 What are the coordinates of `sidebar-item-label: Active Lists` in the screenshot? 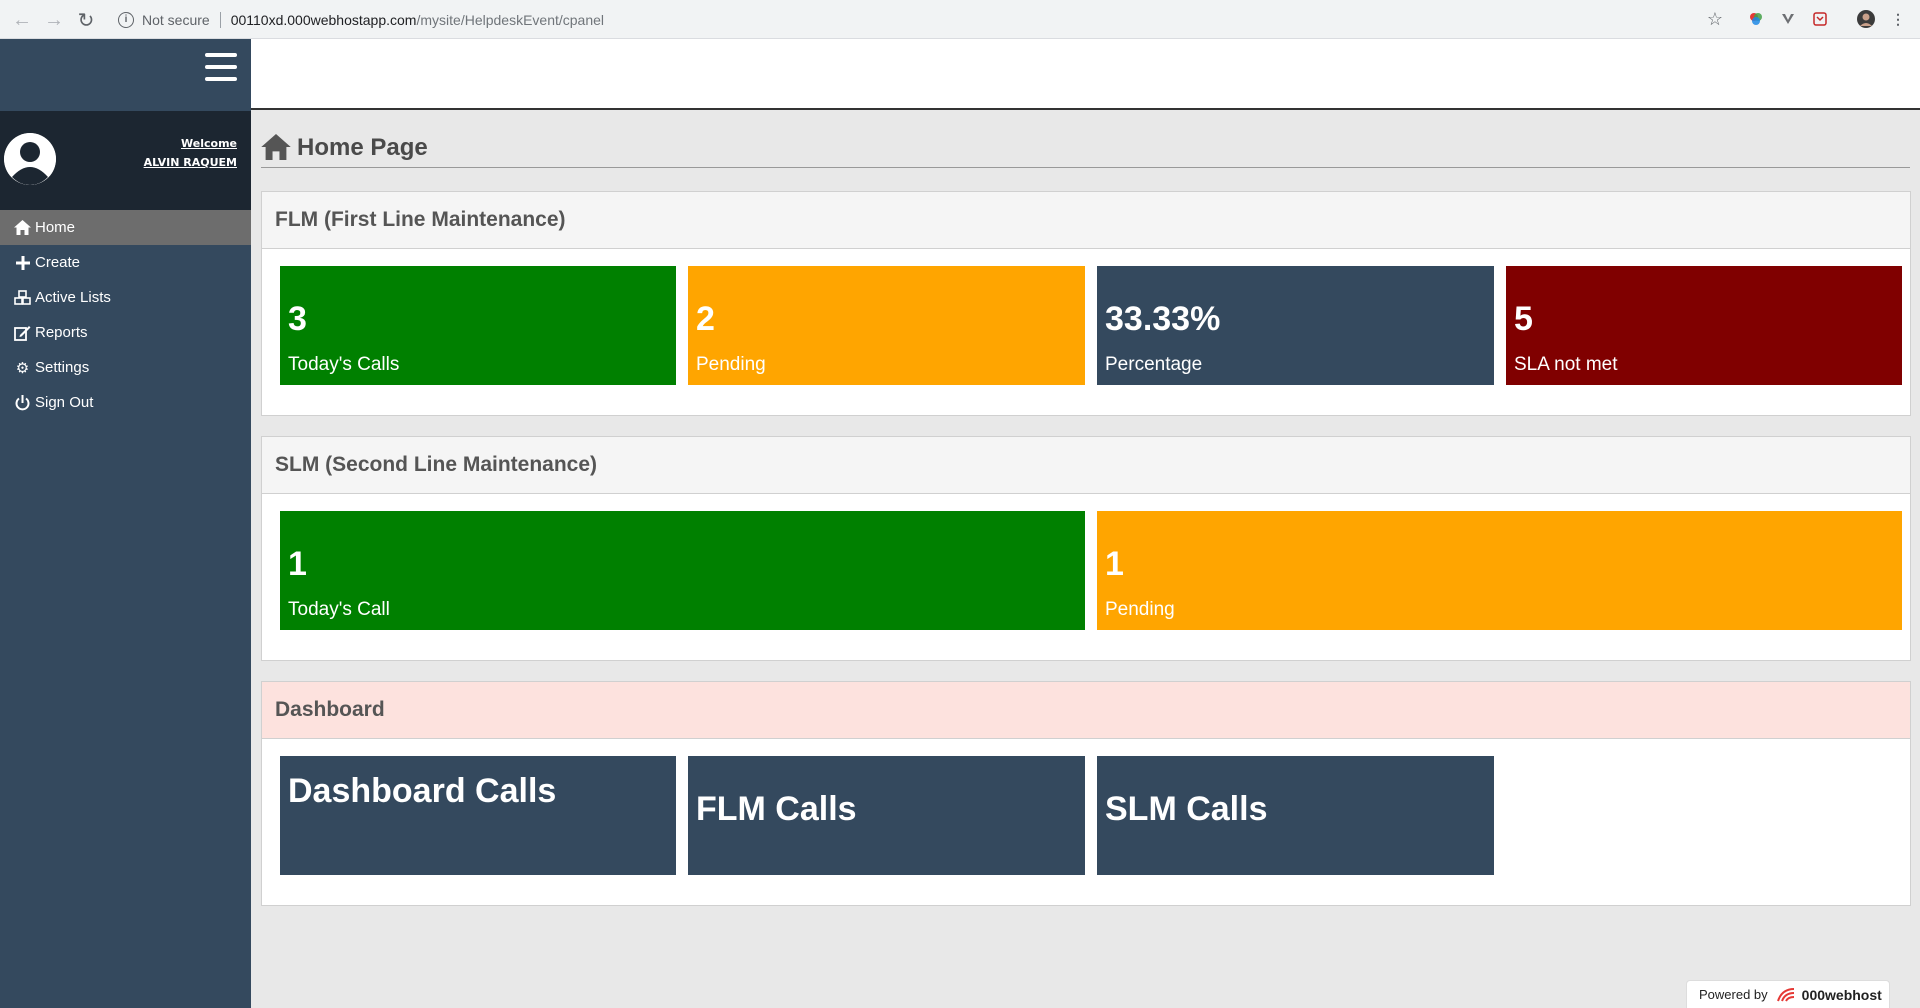 It's located at (73, 297).